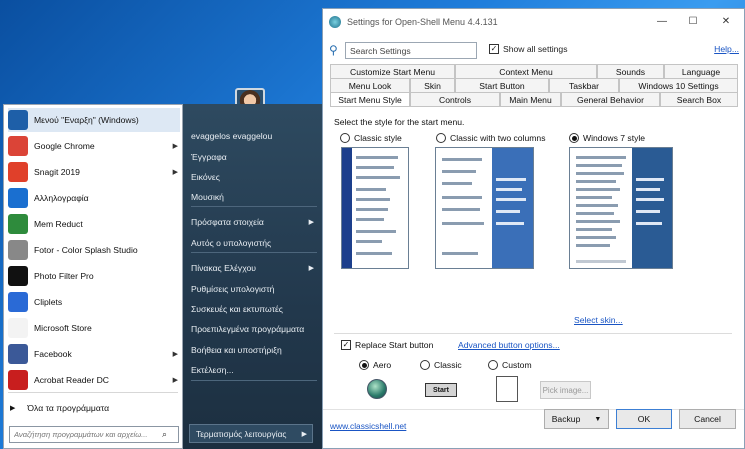 This screenshot has width=745, height=449. Describe the element at coordinates (693, 22) in the screenshot. I see `maximize-icon: ☐` at that location.